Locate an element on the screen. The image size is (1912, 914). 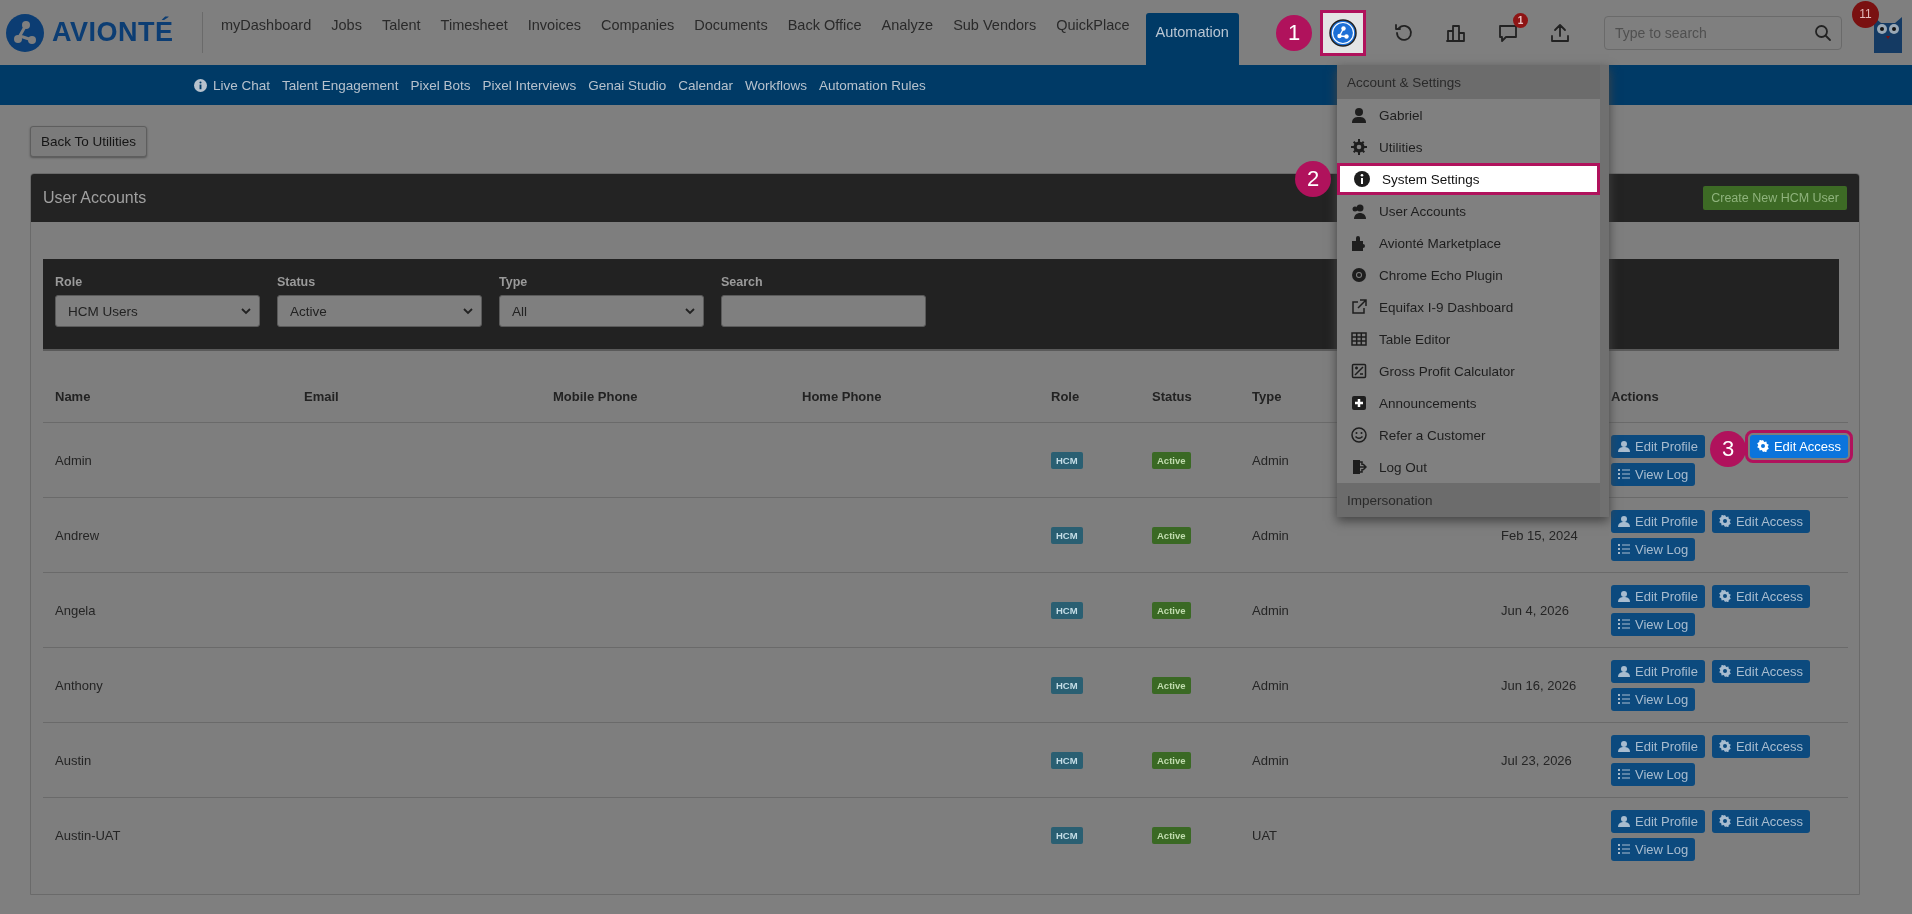
menu-item: Table Editor is located at coordinates (1468, 339).